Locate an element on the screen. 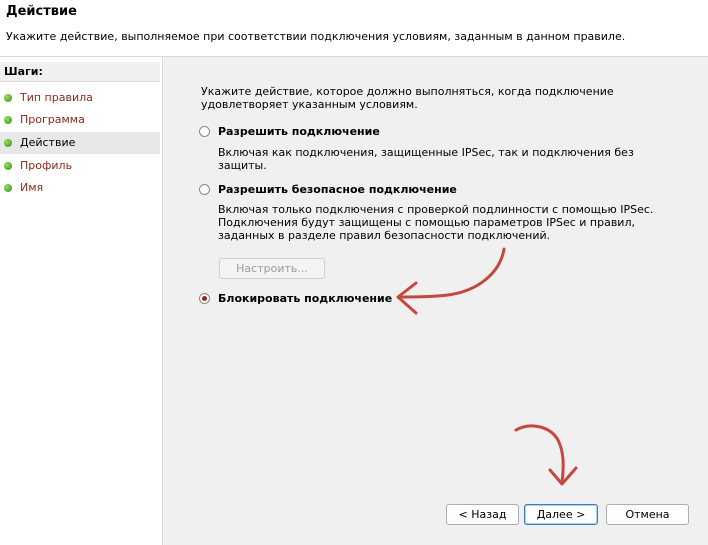  allow-label: Разрешить подключение is located at coordinates (299, 131).